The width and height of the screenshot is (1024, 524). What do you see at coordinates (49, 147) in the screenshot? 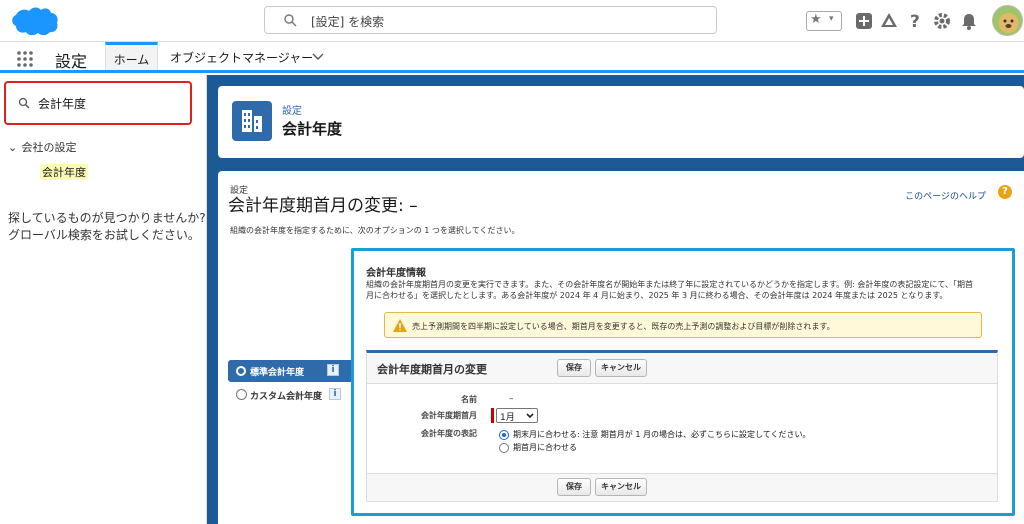
I see `tree-section-label: 会社の設定` at bounding box center [49, 147].